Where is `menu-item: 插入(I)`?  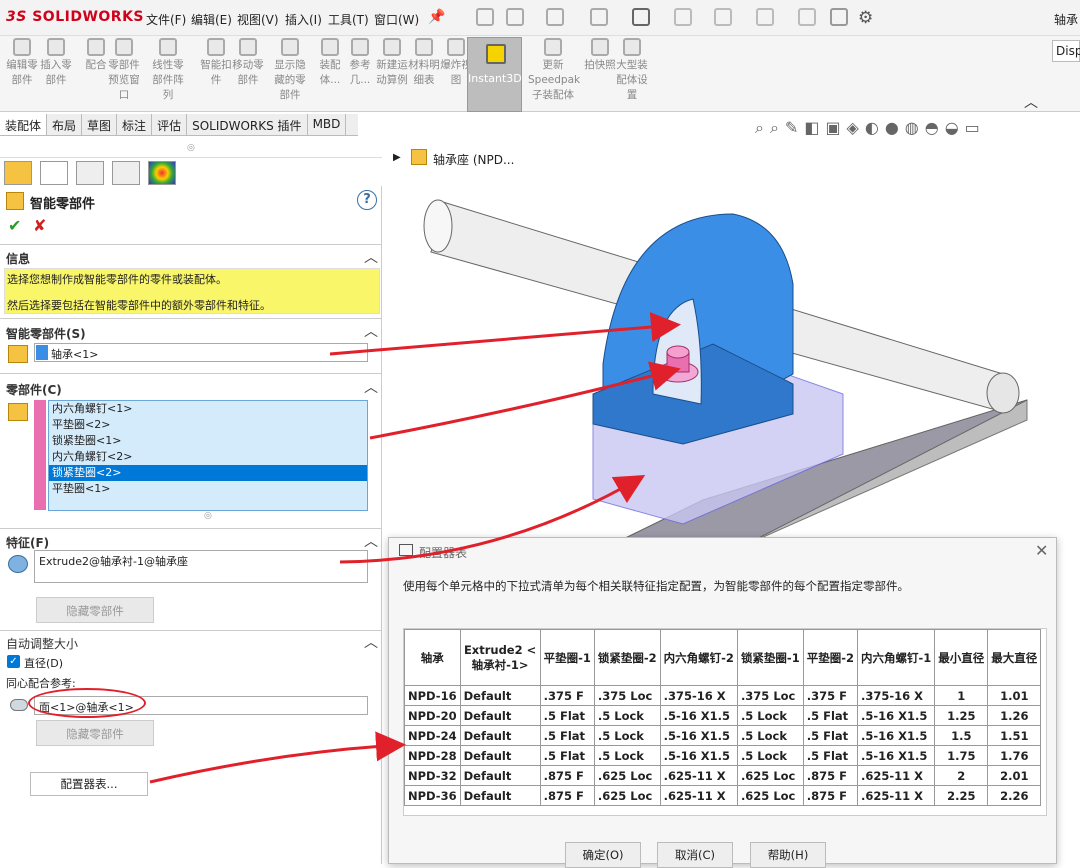
menu-item: 插入(I) is located at coordinates (303, 19).